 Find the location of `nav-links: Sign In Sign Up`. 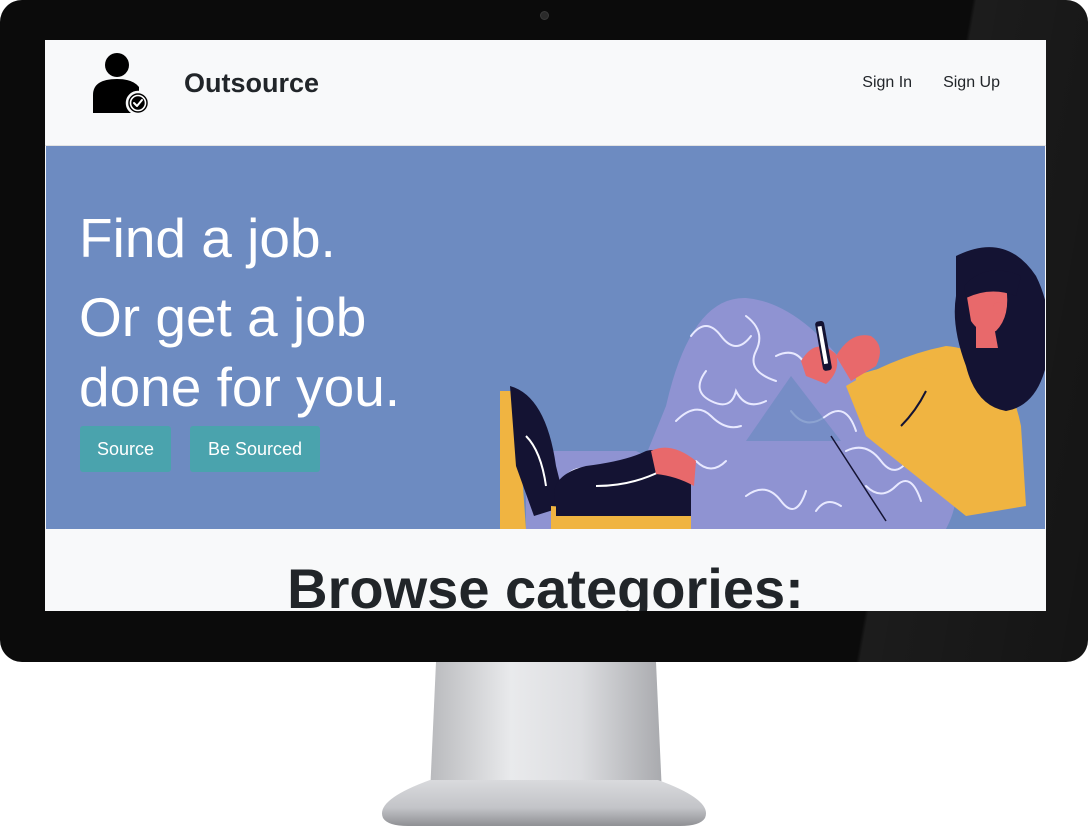

nav-links: Sign In Sign Up is located at coordinates (931, 83).